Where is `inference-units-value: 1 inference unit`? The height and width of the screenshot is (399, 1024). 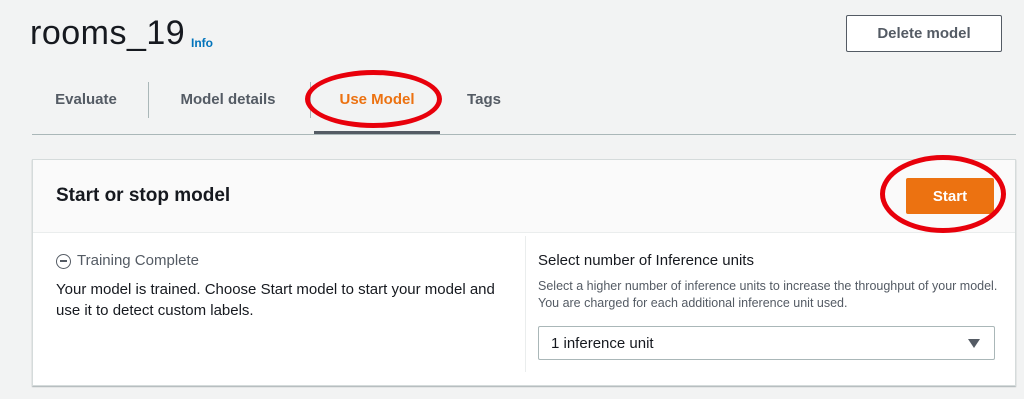
inference-units-value: 1 inference unit is located at coordinates (602, 343).